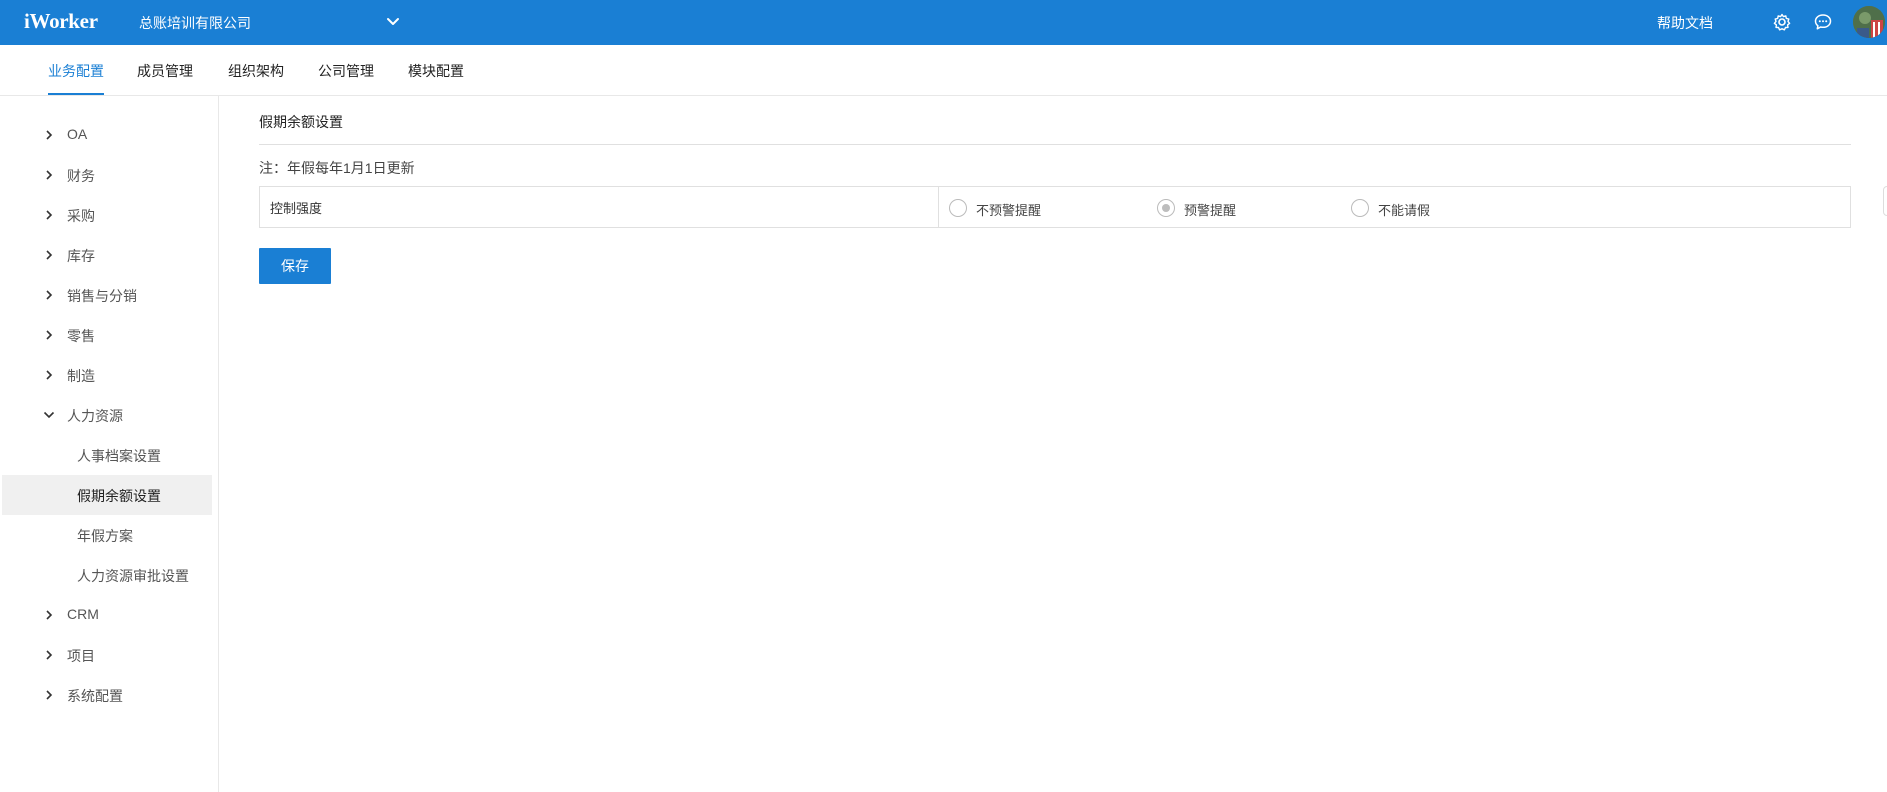  I want to click on sidebar-item-system-config: 系统配置, so click(106, 695).